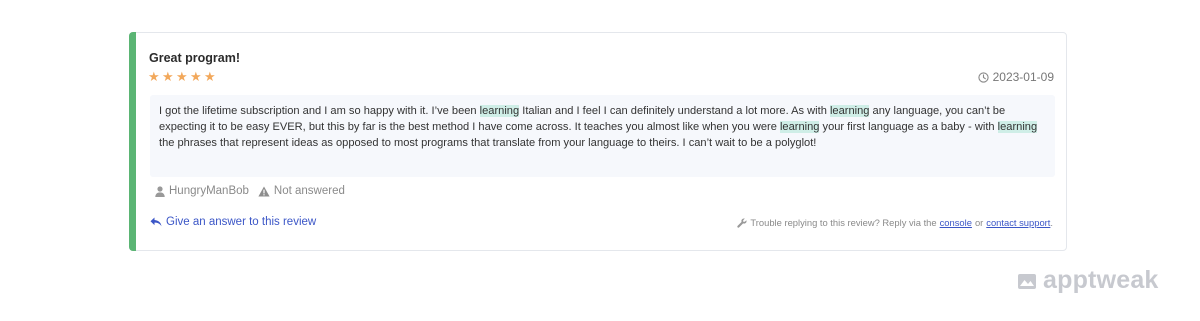  Describe the element at coordinates (908, 127) in the screenshot. I see `review-text-segment: your first language as a baby - with` at that location.